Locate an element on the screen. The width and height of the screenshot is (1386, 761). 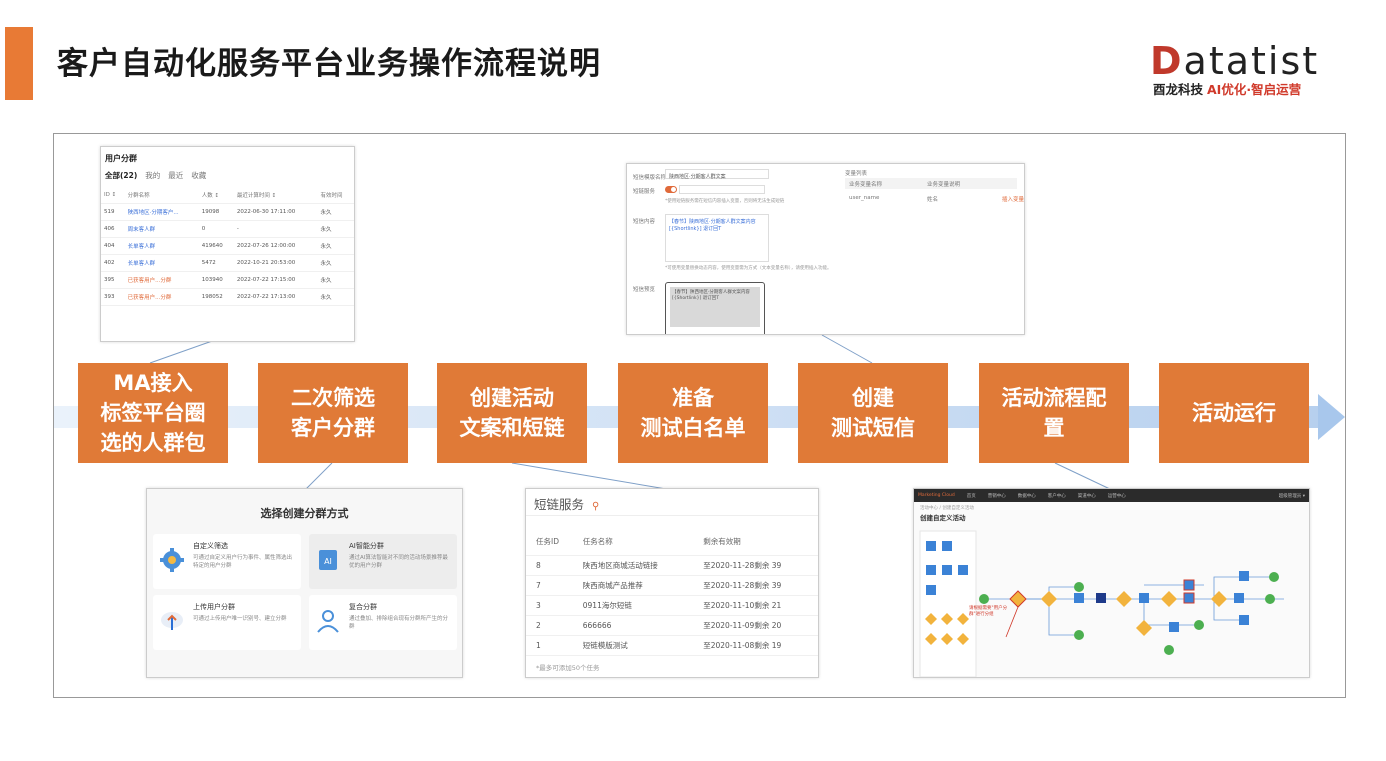
sms-content-note: *可使用变量替换动态内容，使用变量需为方式（文本变量名称），请使用插入功能。 is located at coordinates (748, 268).